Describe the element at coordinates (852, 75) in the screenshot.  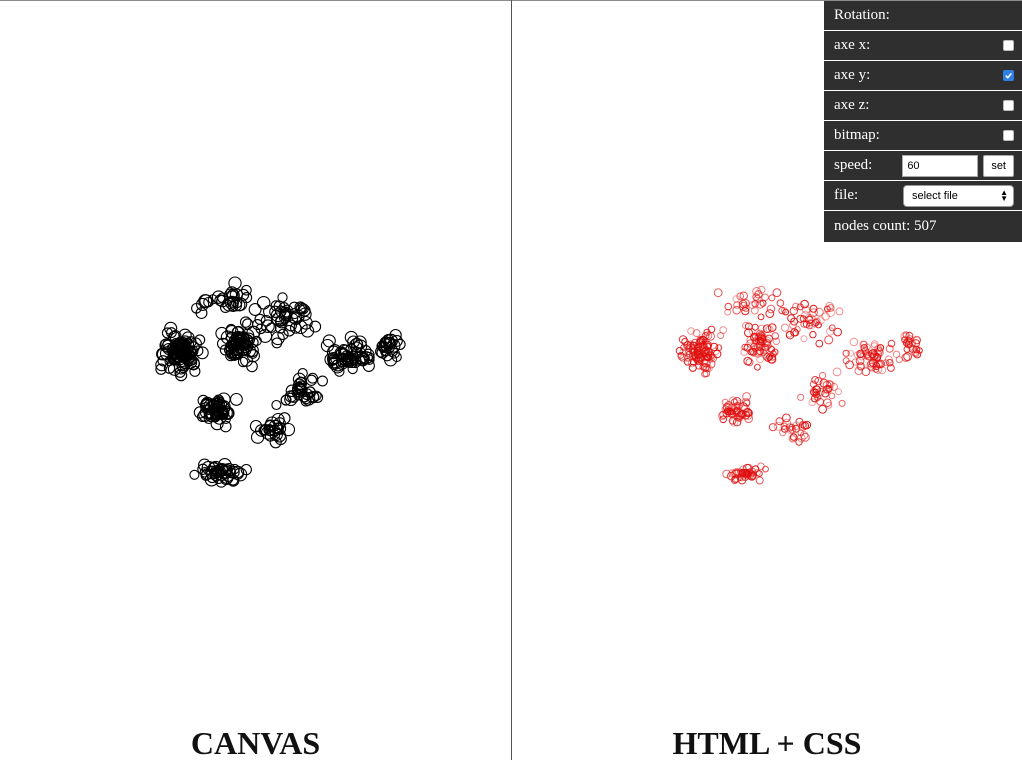
I see `axe-y-label: axe y:` at that location.